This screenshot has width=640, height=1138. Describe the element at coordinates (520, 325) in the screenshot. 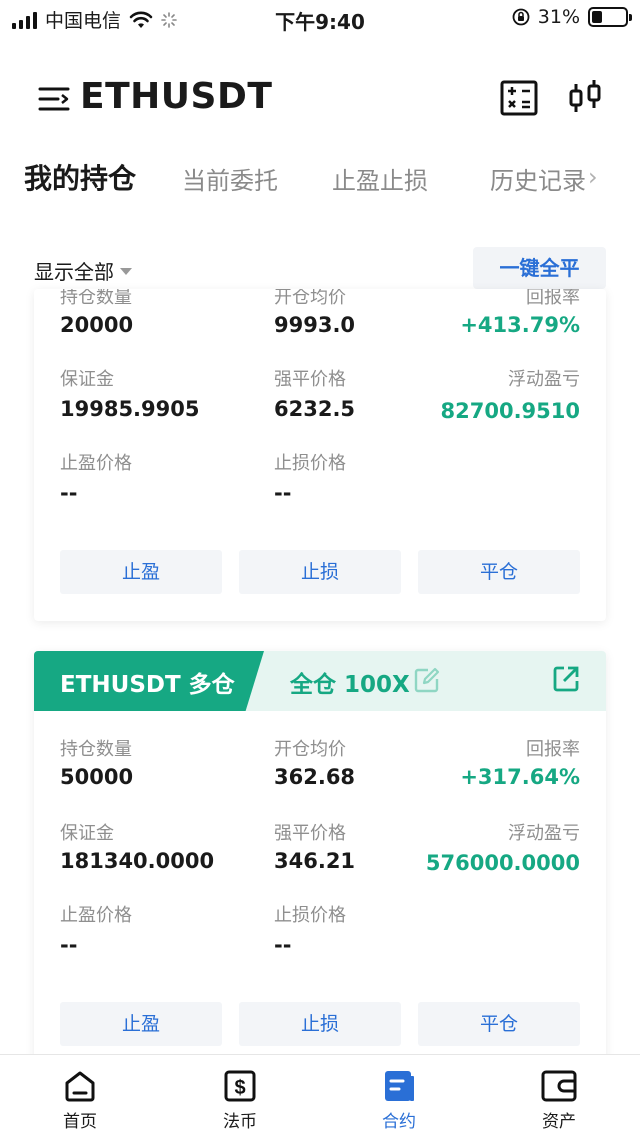

I see `roe-value: +413.79%` at that location.